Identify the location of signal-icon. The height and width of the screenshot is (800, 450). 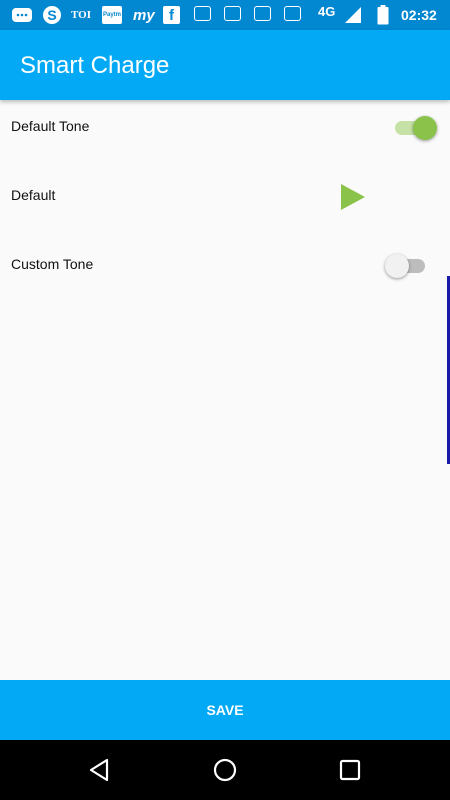
(353, 15).